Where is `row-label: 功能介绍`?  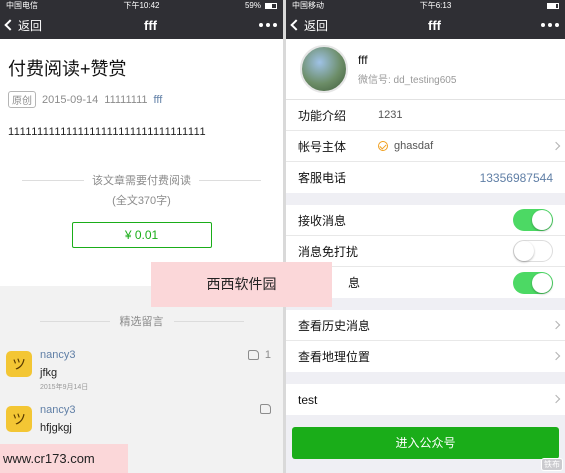 row-label: 功能介绍 is located at coordinates (322, 115).